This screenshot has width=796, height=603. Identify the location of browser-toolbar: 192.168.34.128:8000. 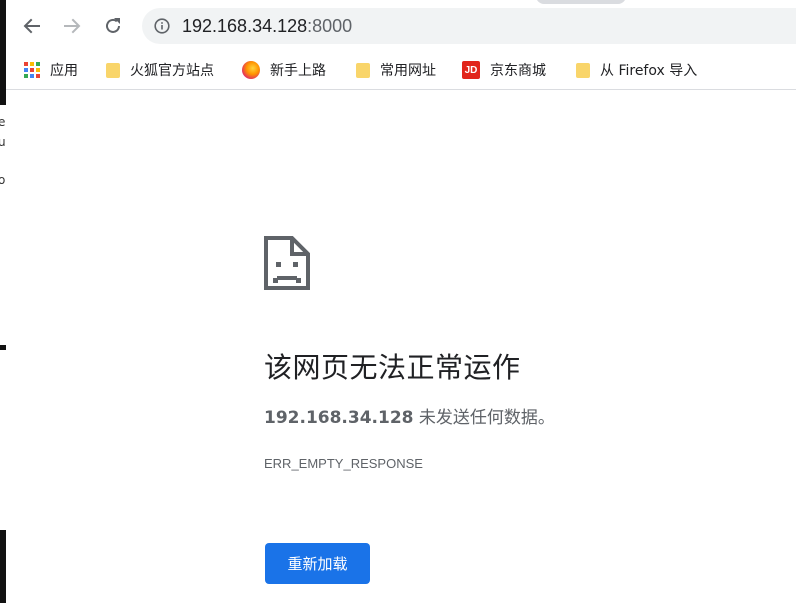
(401, 26).